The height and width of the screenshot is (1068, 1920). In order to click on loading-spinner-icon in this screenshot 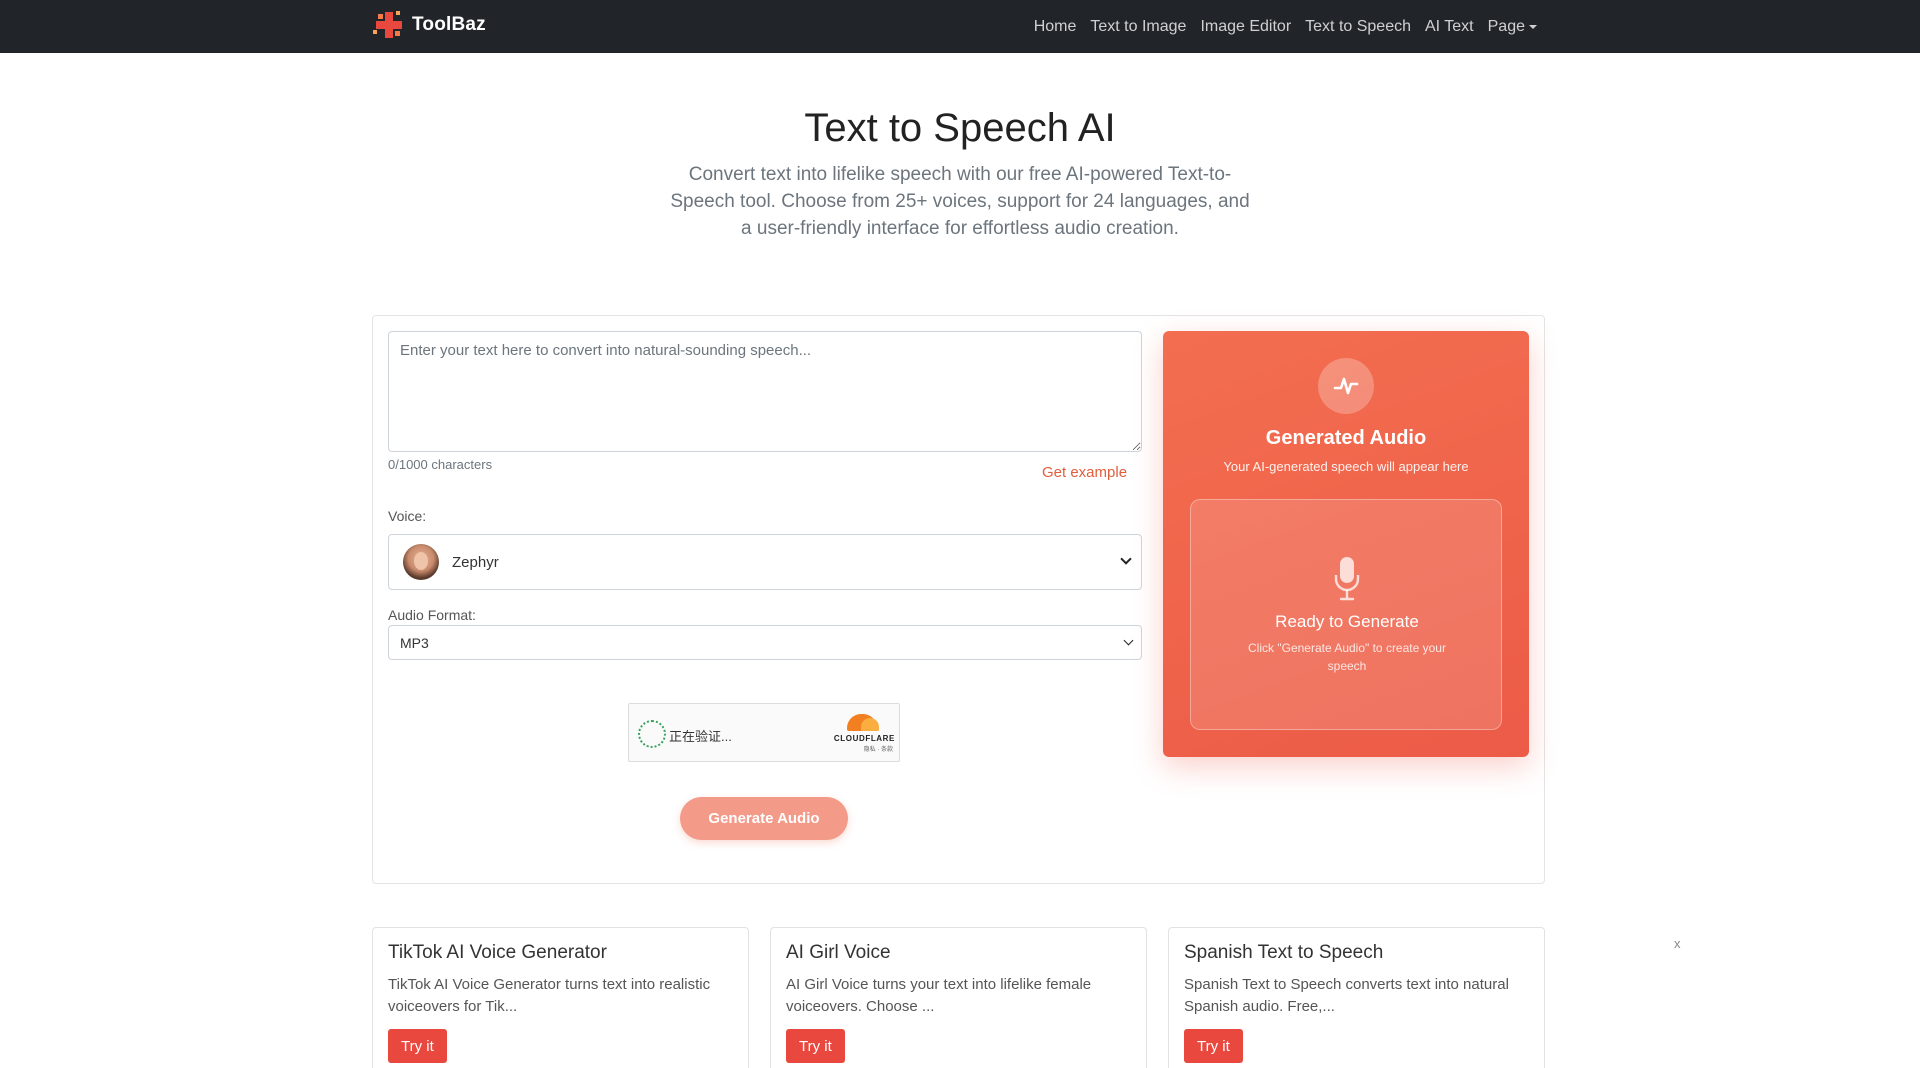, I will do `click(652, 734)`.